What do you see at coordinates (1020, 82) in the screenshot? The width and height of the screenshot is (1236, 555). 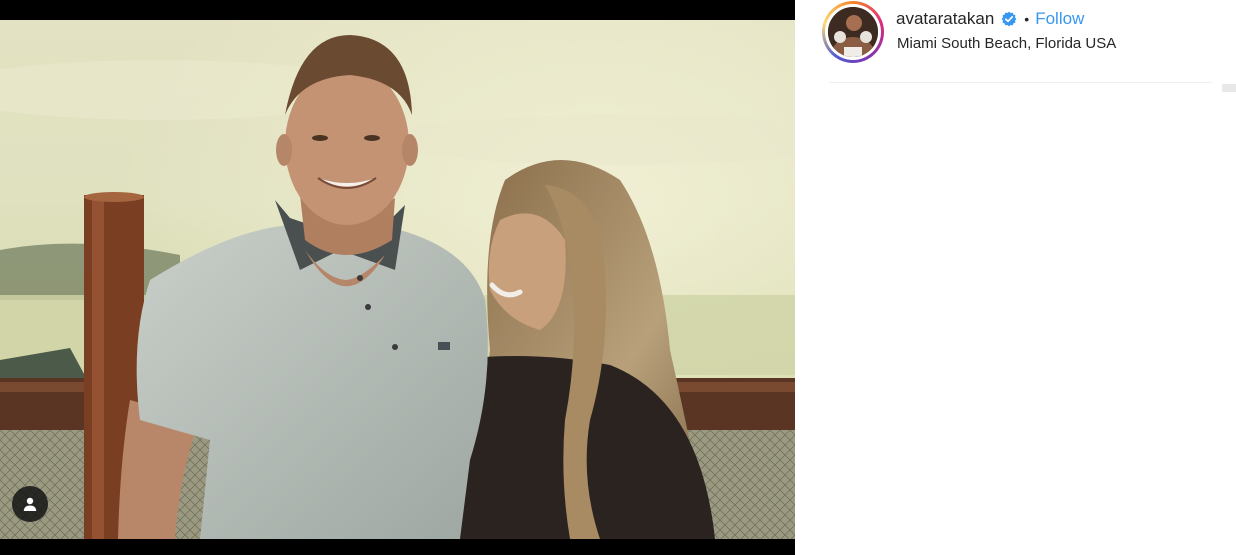 I see `header-divider` at bounding box center [1020, 82].